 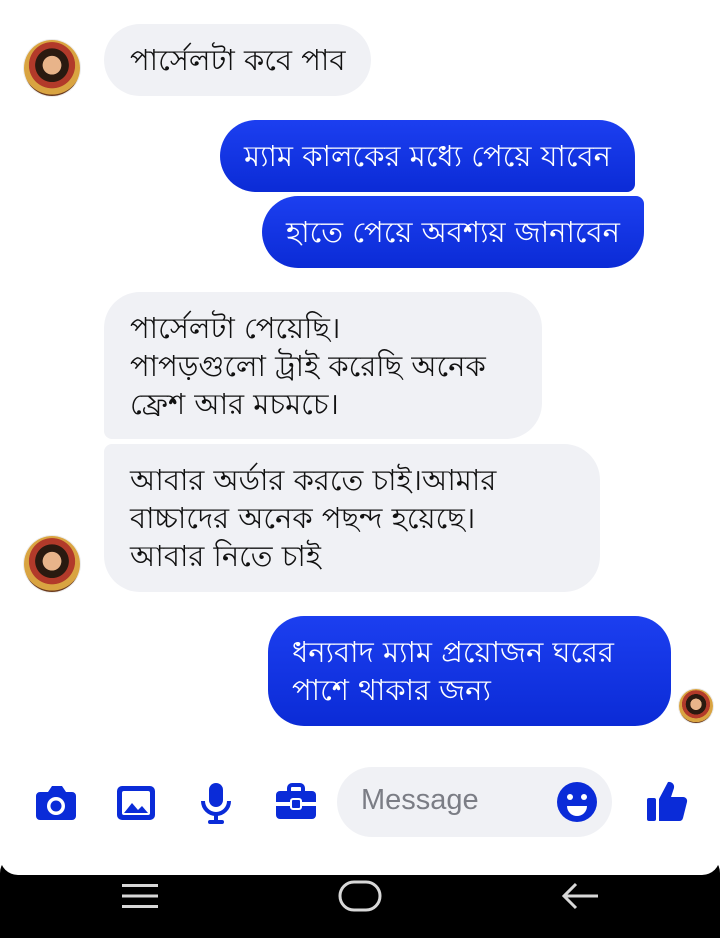 I want to click on seen-receipt-avatar, so click(x=696, y=706).